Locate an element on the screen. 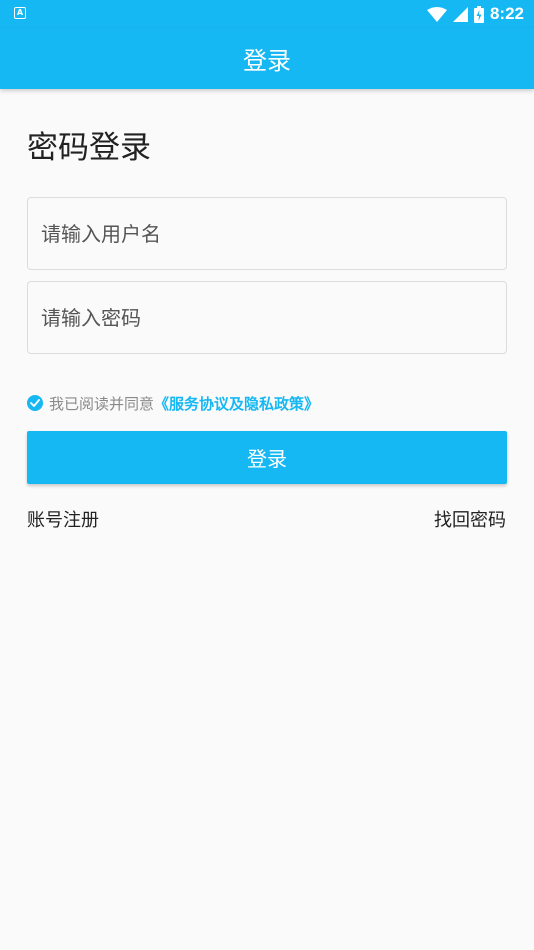 Image resolution: width=534 pixels, height=950 pixels. agreement-row: 我已阅读并同意 《服务协议及隐私政策》 is located at coordinates (173, 403).